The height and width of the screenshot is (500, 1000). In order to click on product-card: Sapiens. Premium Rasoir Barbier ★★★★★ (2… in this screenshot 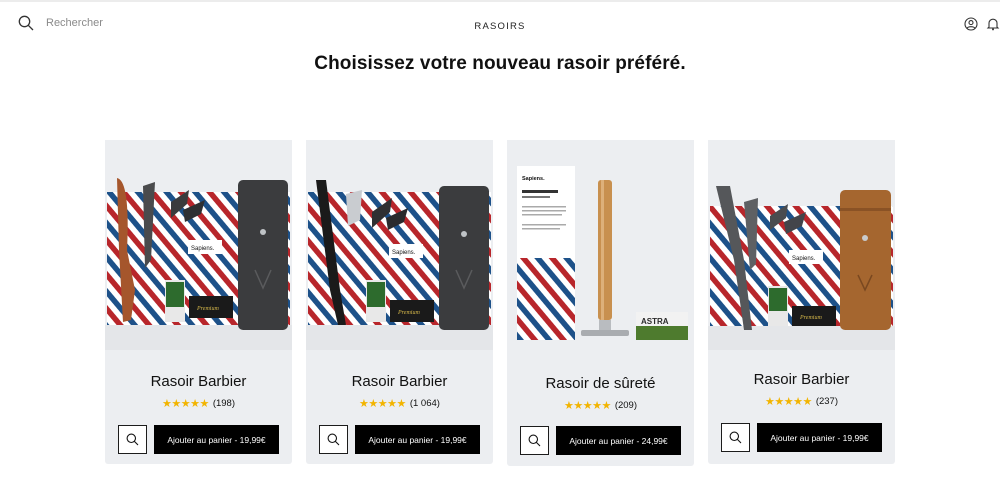, I will do `click(801, 302)`.